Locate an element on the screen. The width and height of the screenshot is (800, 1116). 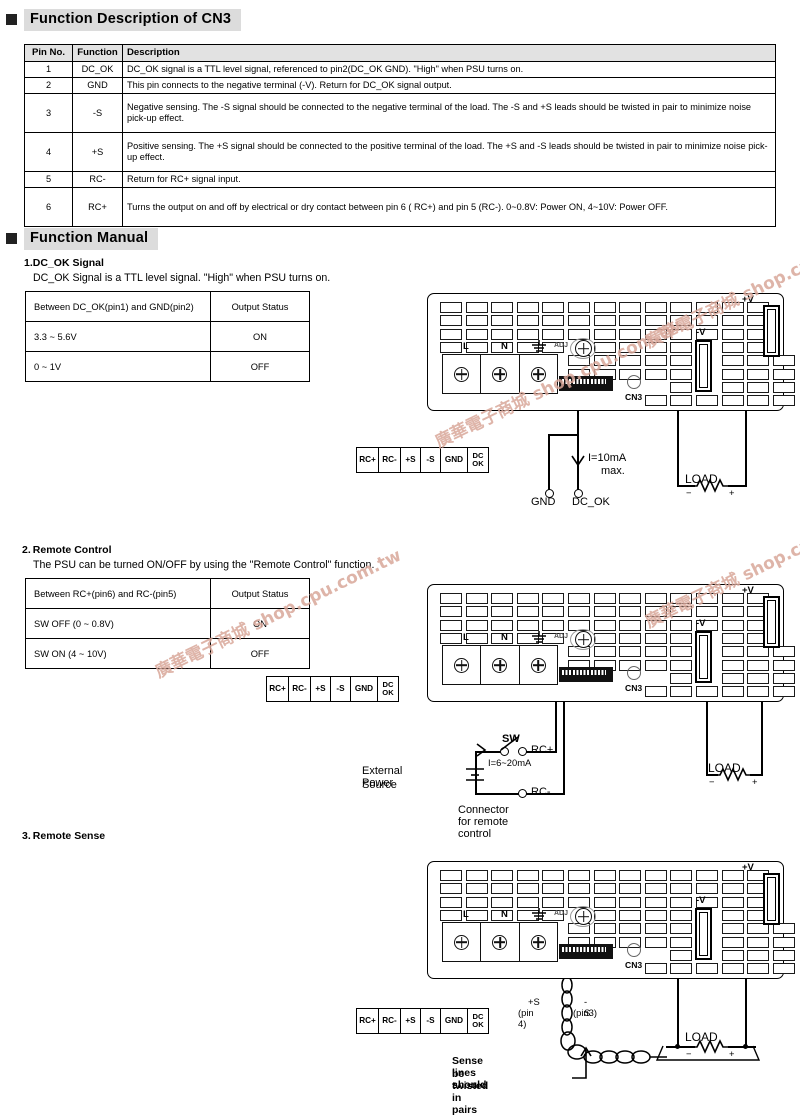
diagram2-load-minus: − is located at coordinates (712, 781).